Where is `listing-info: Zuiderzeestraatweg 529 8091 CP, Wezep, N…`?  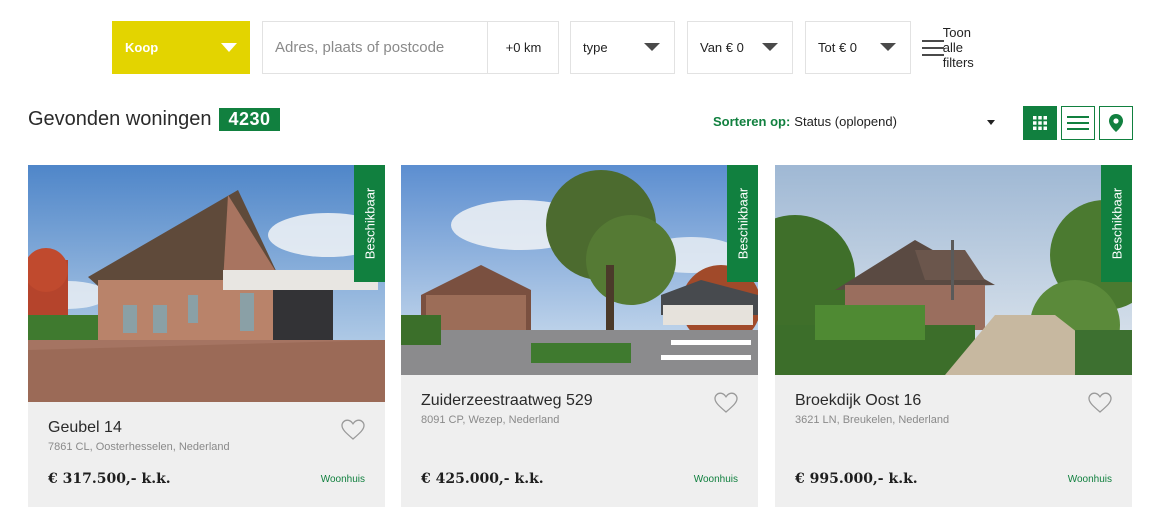
listing-info: Zuiderzeestraatweg 529 8091 CP, Wezep, N… is located at coordinates (579, 409).